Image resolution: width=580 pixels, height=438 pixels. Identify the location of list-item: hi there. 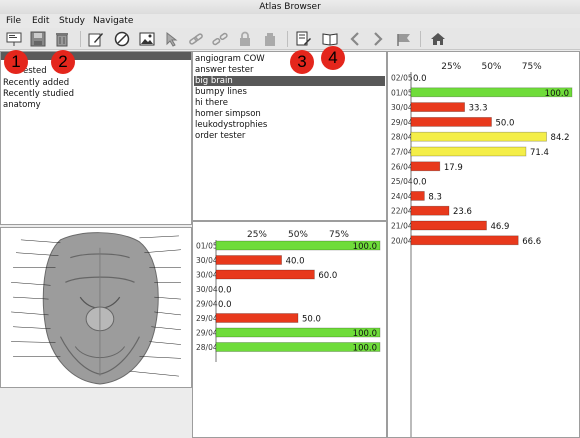
(211, 103).